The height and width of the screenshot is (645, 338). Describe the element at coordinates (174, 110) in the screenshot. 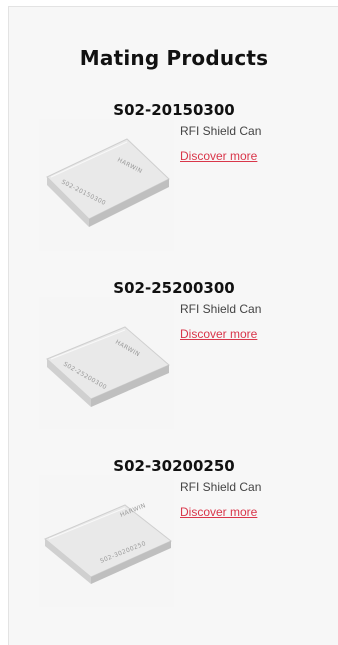

I see `product-sku: S02-20150300` at that location.